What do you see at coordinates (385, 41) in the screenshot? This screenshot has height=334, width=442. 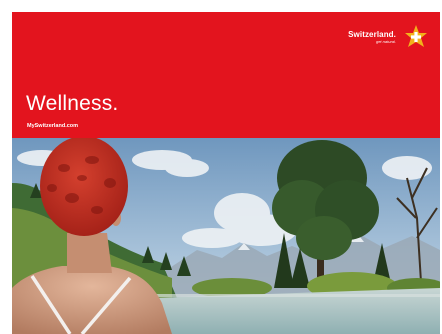 I see `brand-tagline: get natural.` at bounding box center [385, 41].